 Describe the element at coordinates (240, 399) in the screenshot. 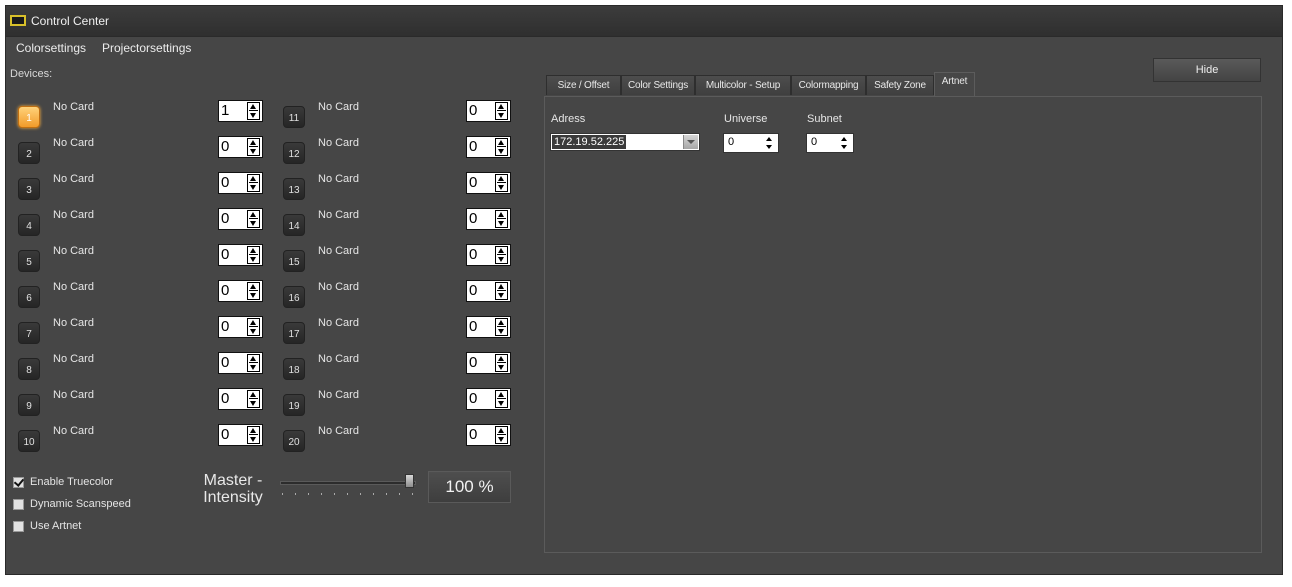

I see `device-spinbox-9: 0` at that location.